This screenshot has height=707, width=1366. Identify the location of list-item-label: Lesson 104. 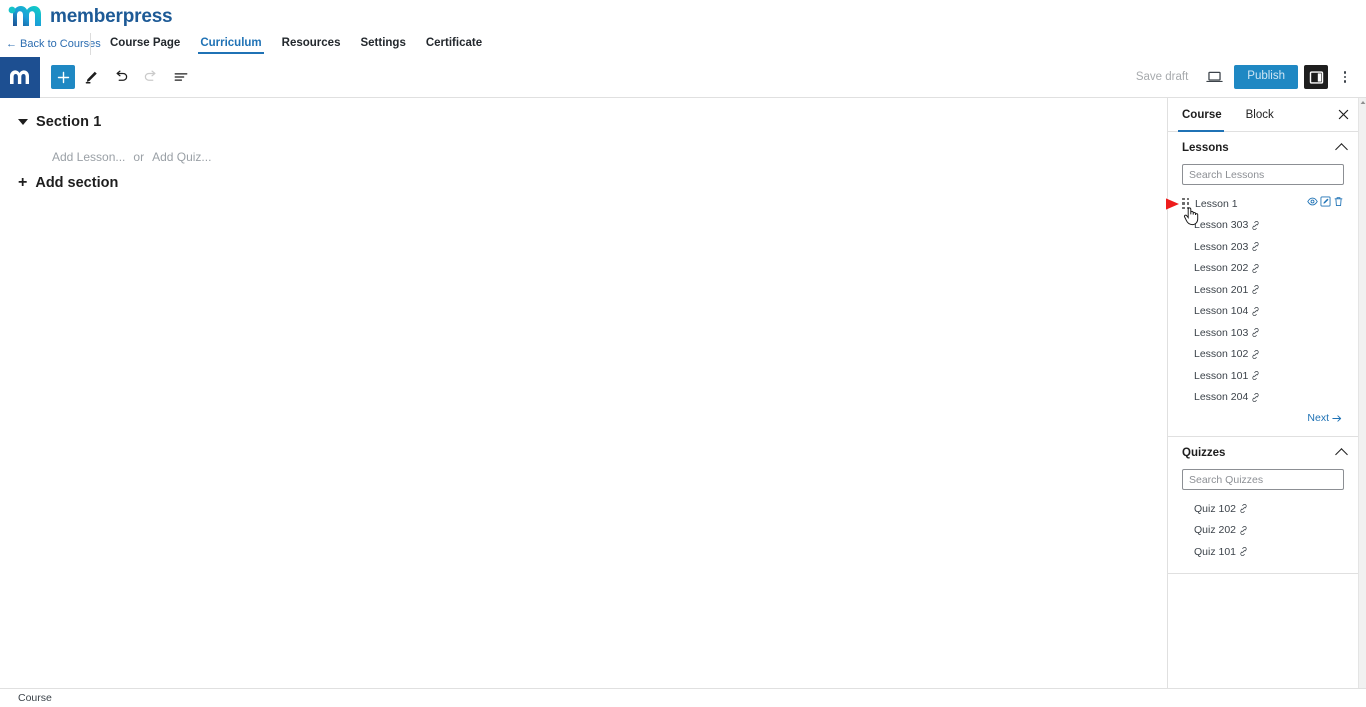
(1221, 311).